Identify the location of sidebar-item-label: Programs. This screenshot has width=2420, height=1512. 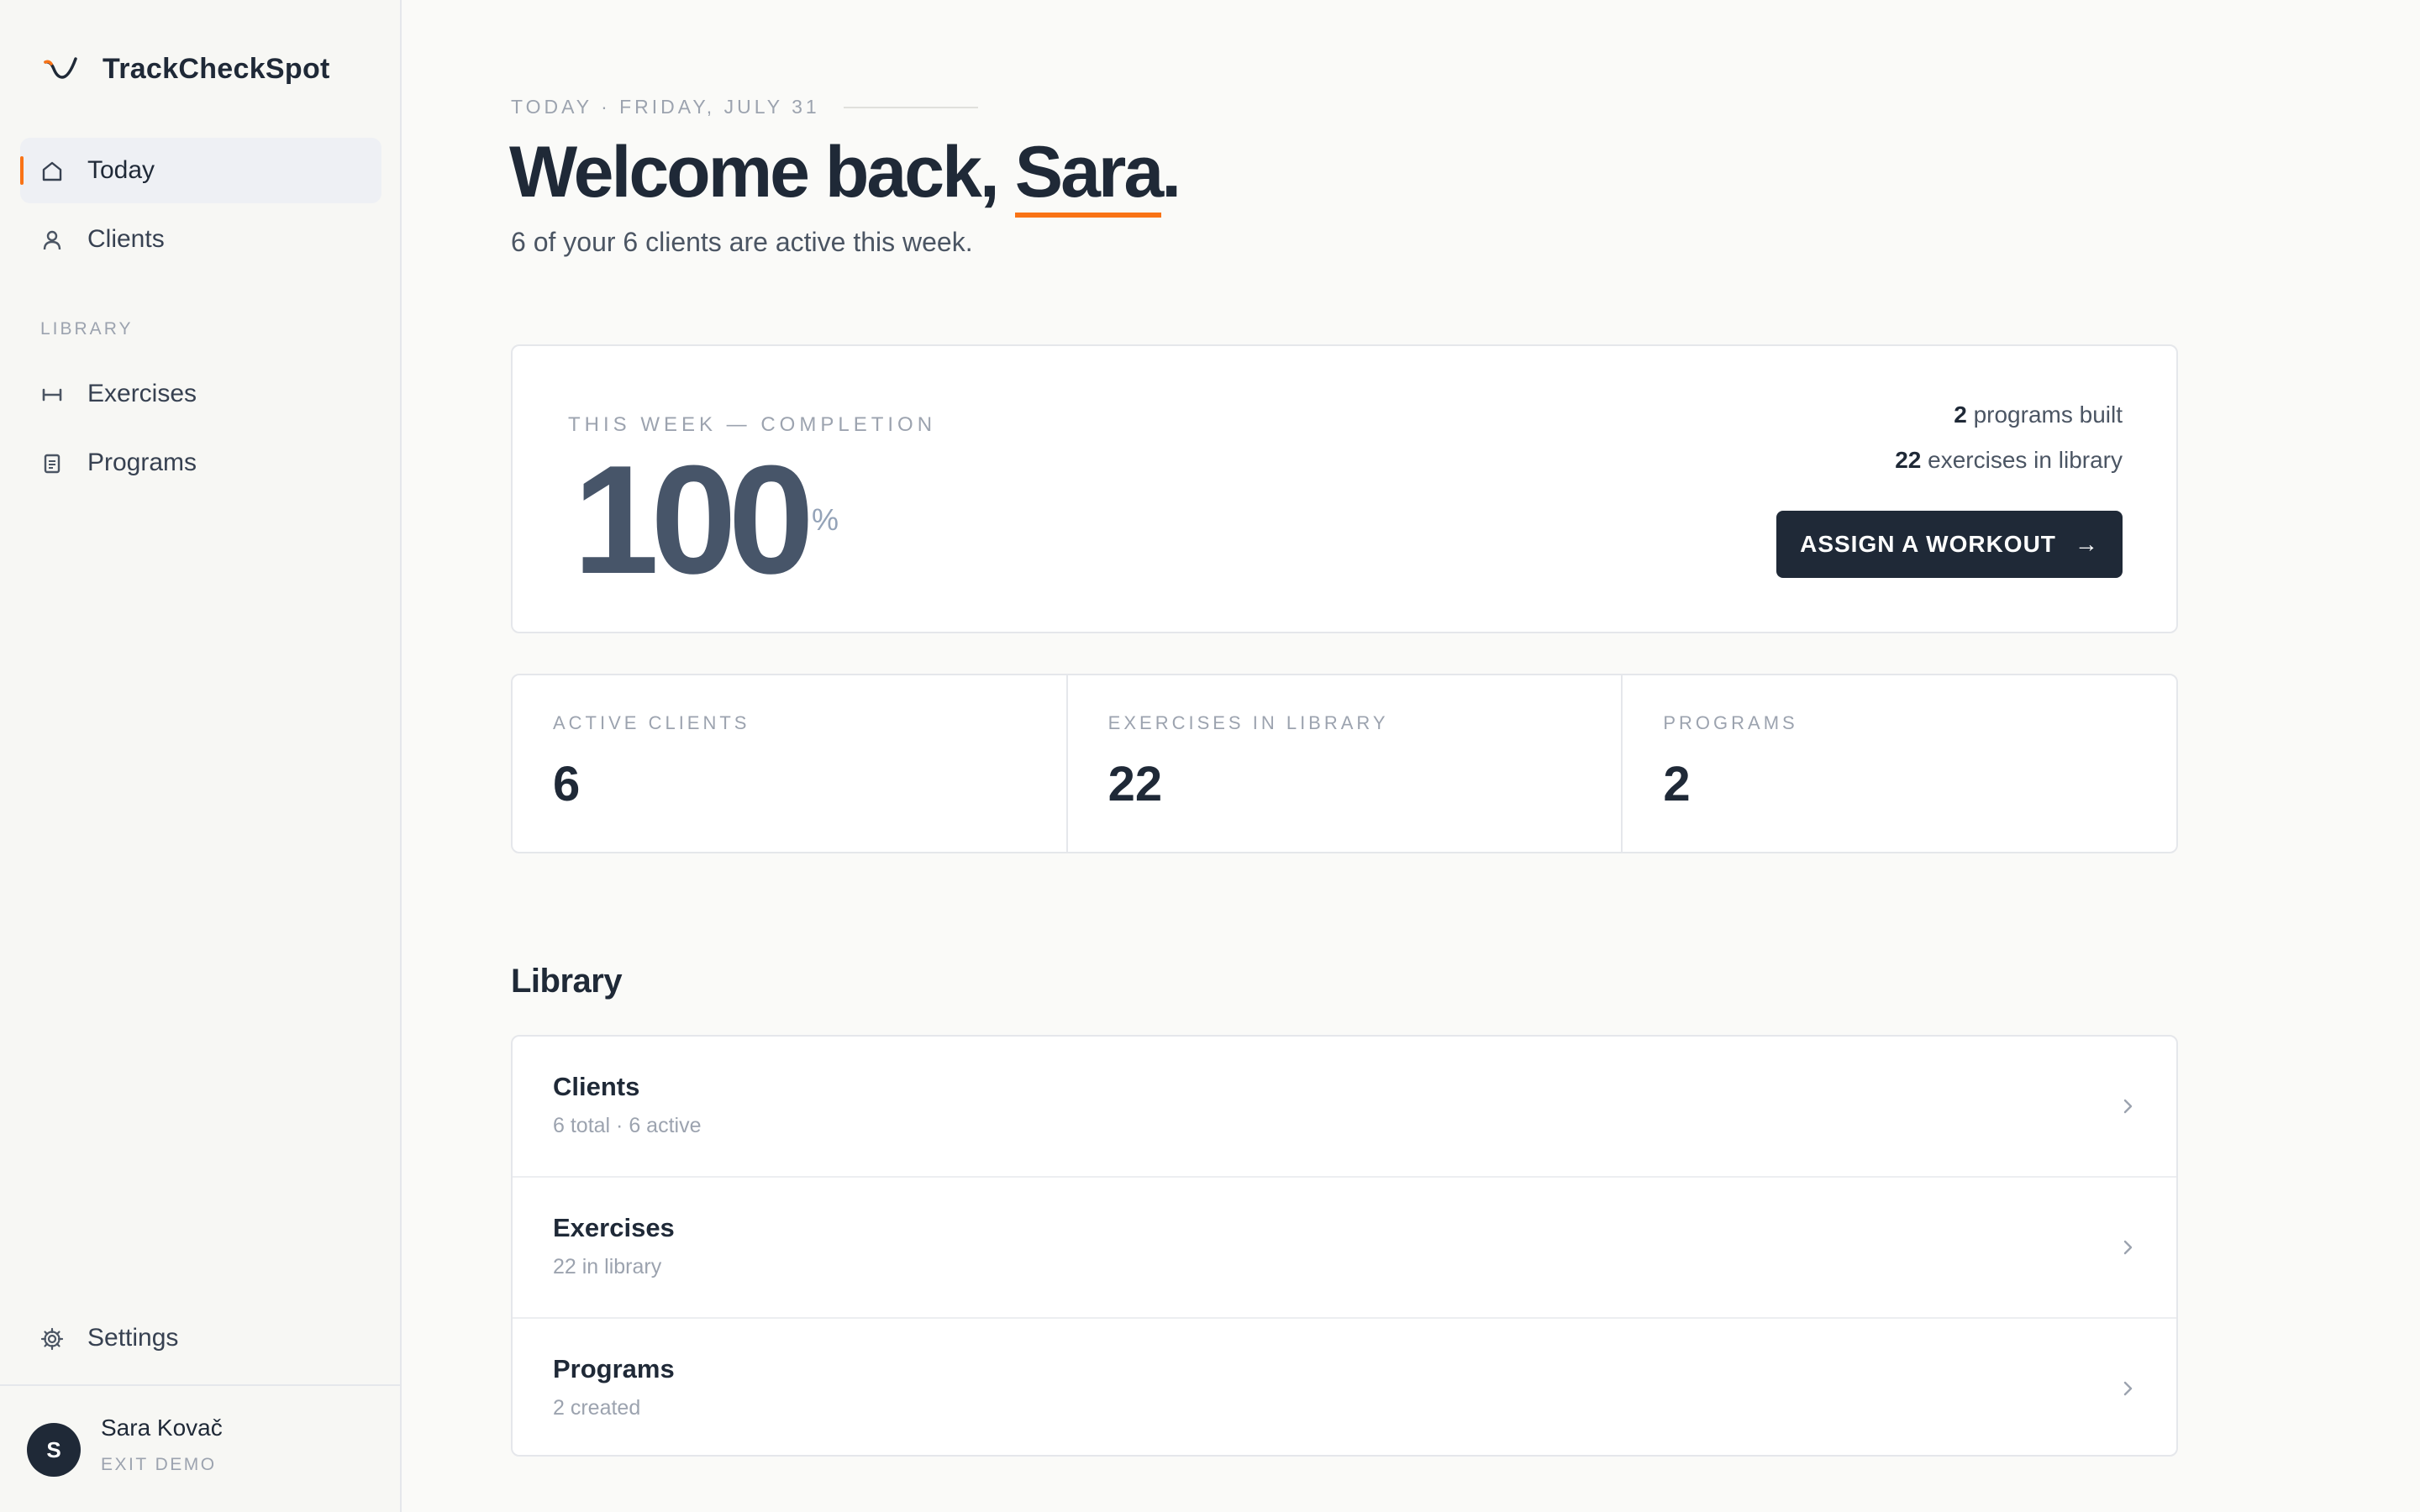
(142, 462).